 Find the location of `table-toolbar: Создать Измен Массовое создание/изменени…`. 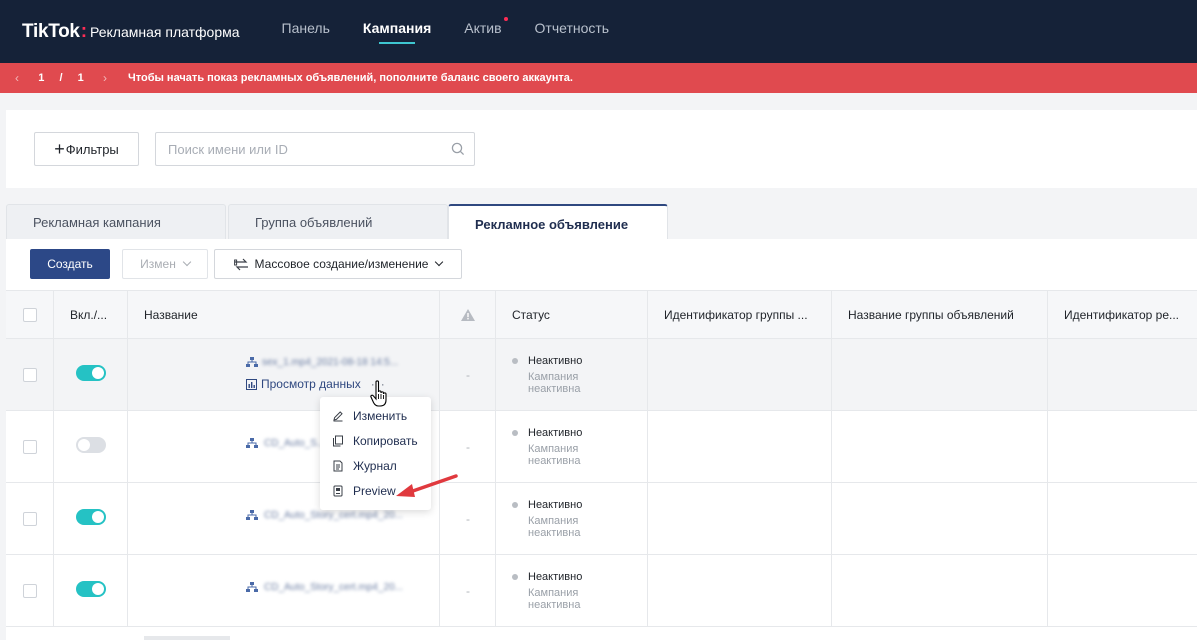

table-toolbar: Создать Измен Массовое создание/изменени… is located at coordinates (601, 264).